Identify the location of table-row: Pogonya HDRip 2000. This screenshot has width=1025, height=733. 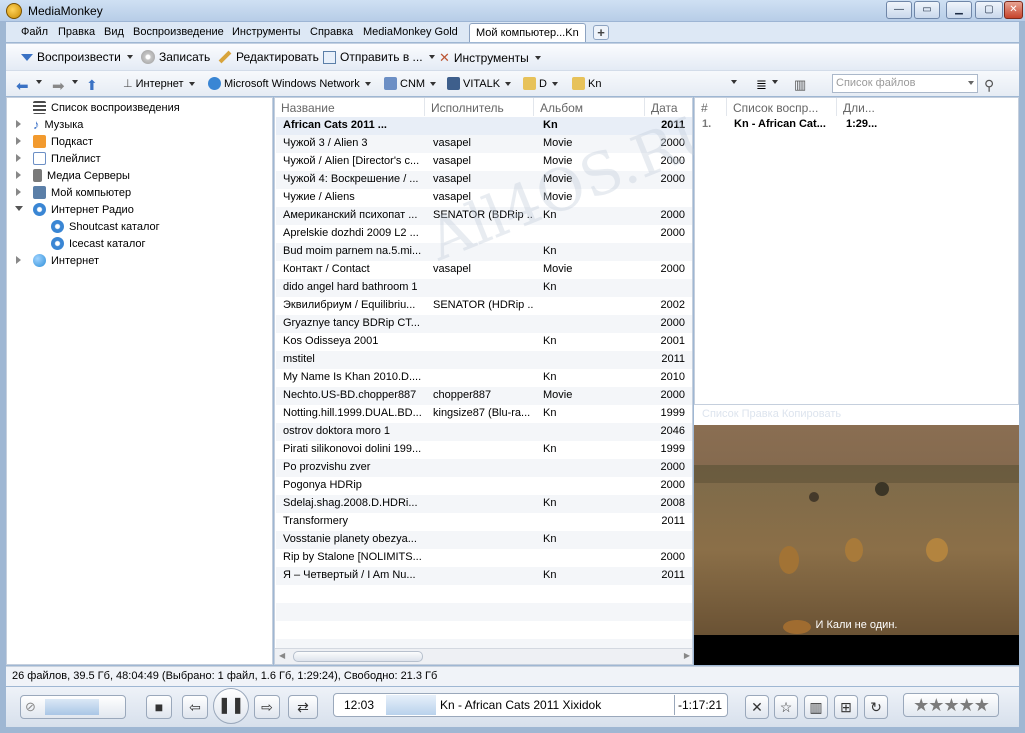
(484, 486).